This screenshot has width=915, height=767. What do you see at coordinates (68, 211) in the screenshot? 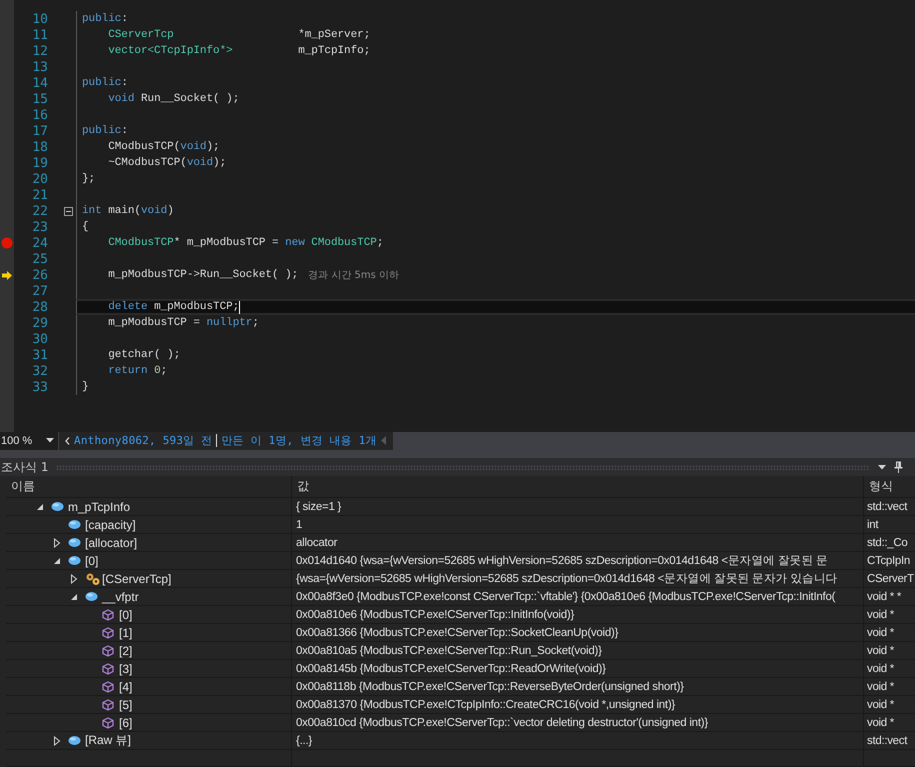
I see `collapse-icon` at bounding box center [68, 211].